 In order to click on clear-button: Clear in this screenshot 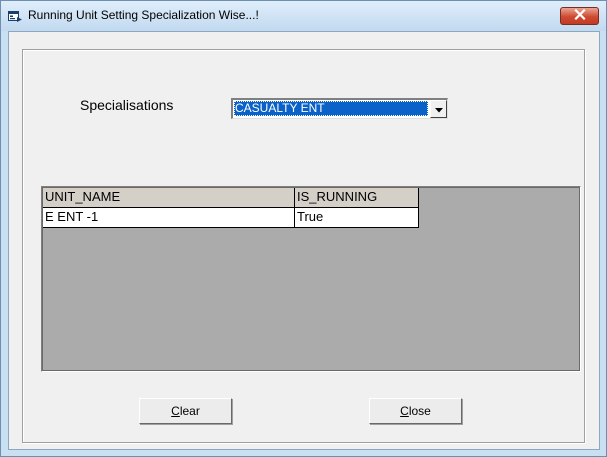, I will do `click(185, 411)`.